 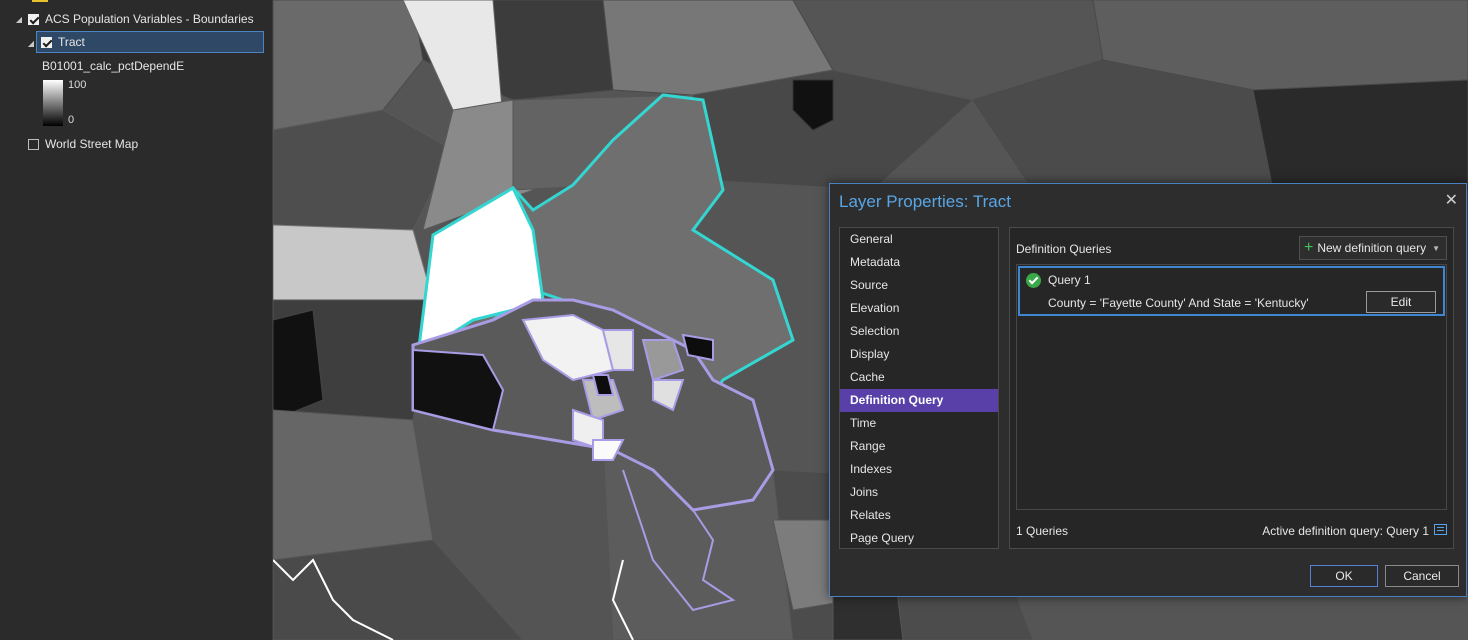 I want to click on close-icon: ✕, so click(x=1451, y=200).